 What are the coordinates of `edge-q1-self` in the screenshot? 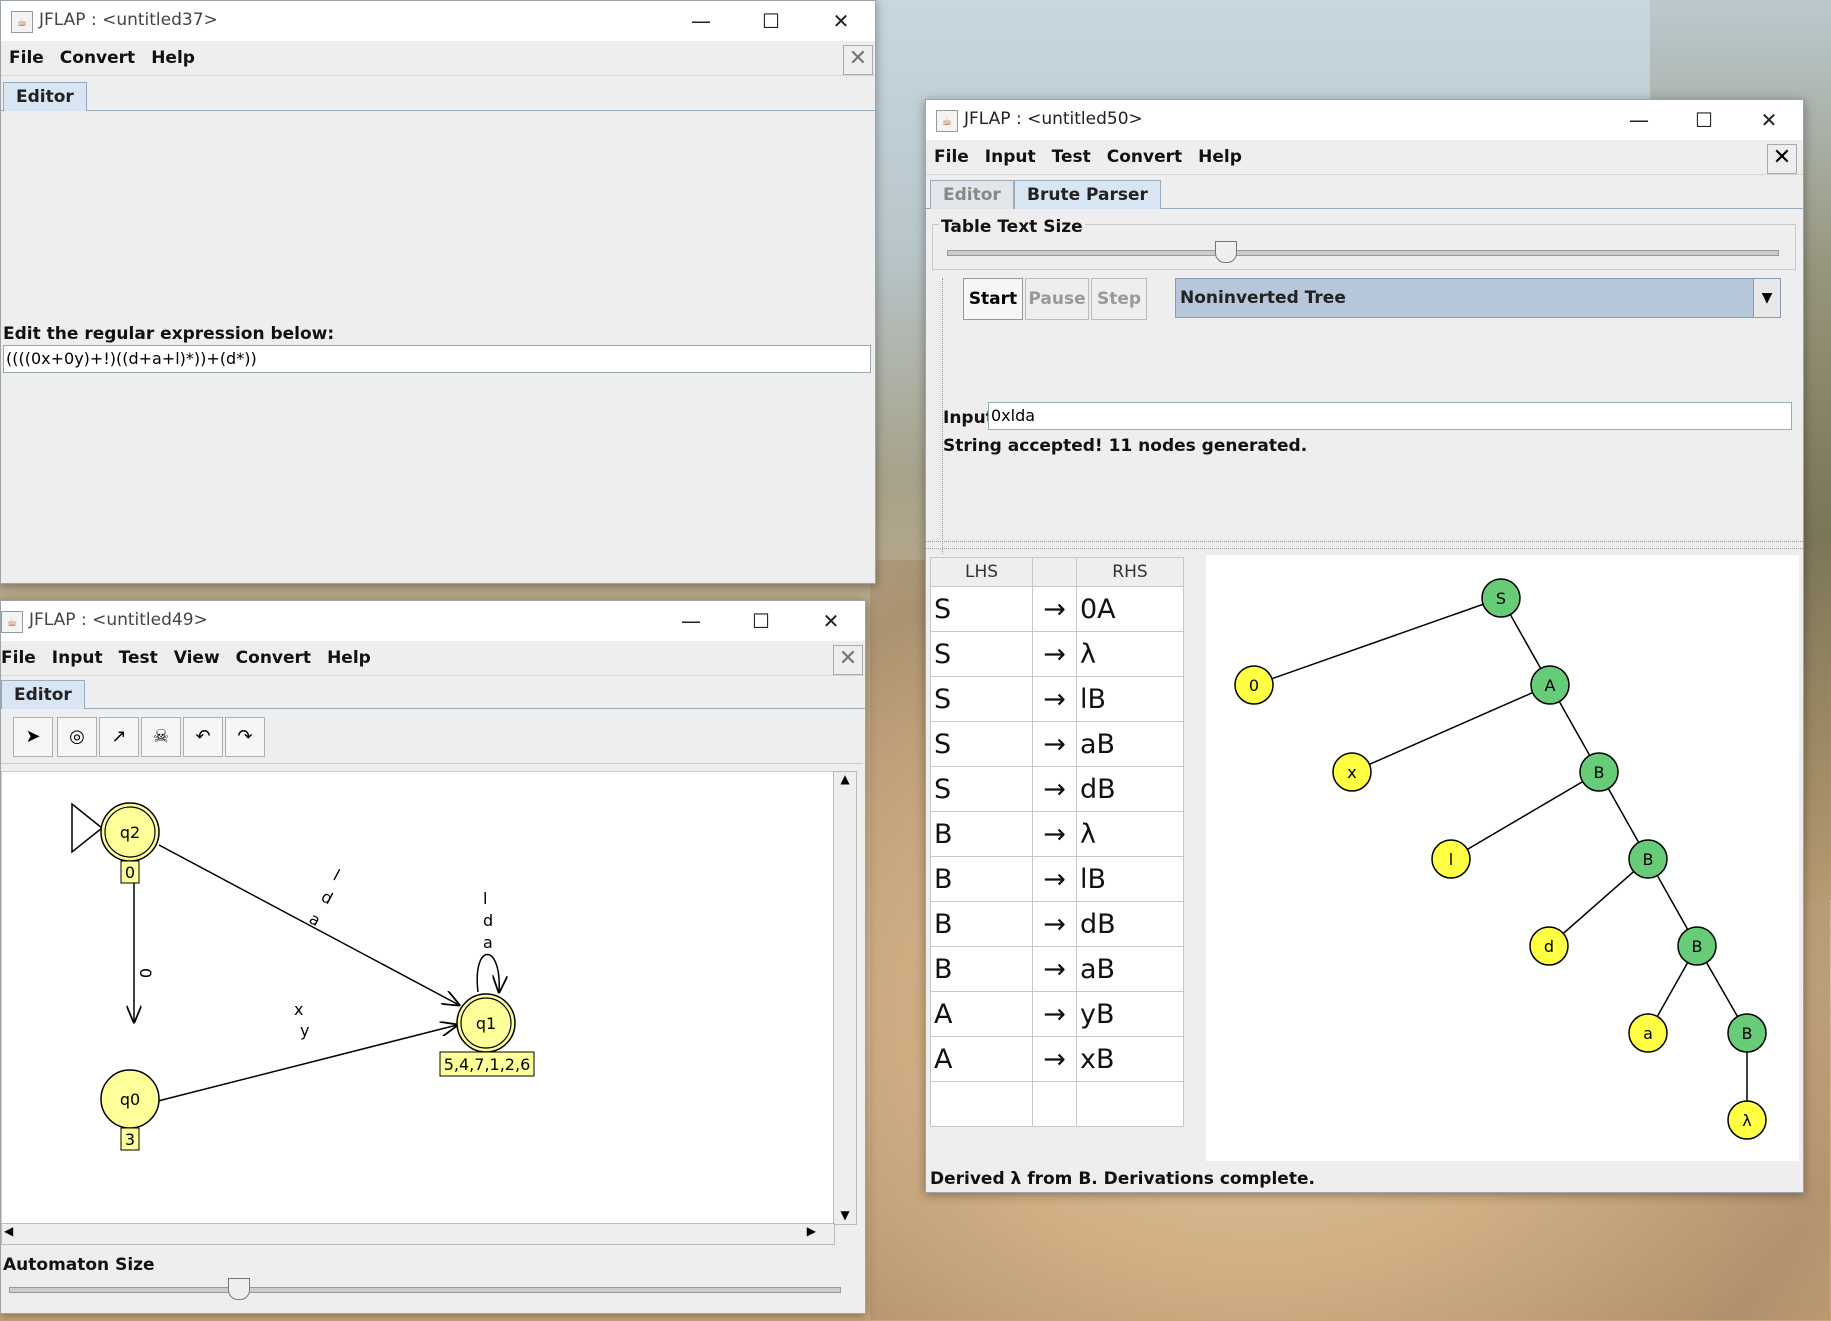 It's located at (487, 973).